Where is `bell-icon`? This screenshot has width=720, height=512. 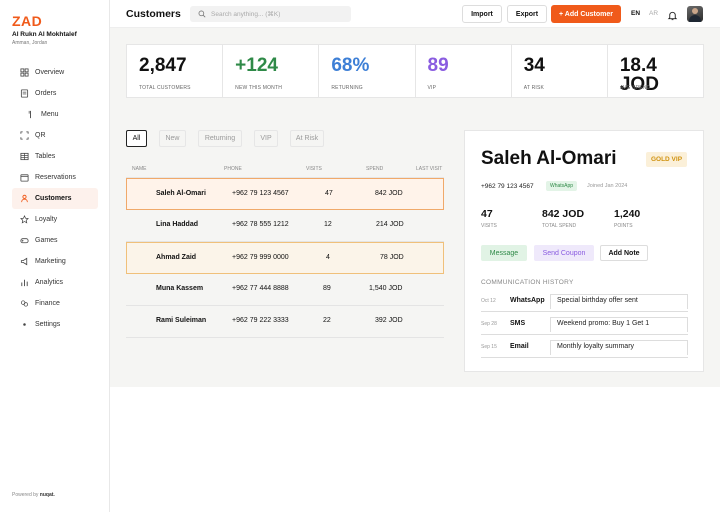 bell-icon is located at coordinates (672, 14).